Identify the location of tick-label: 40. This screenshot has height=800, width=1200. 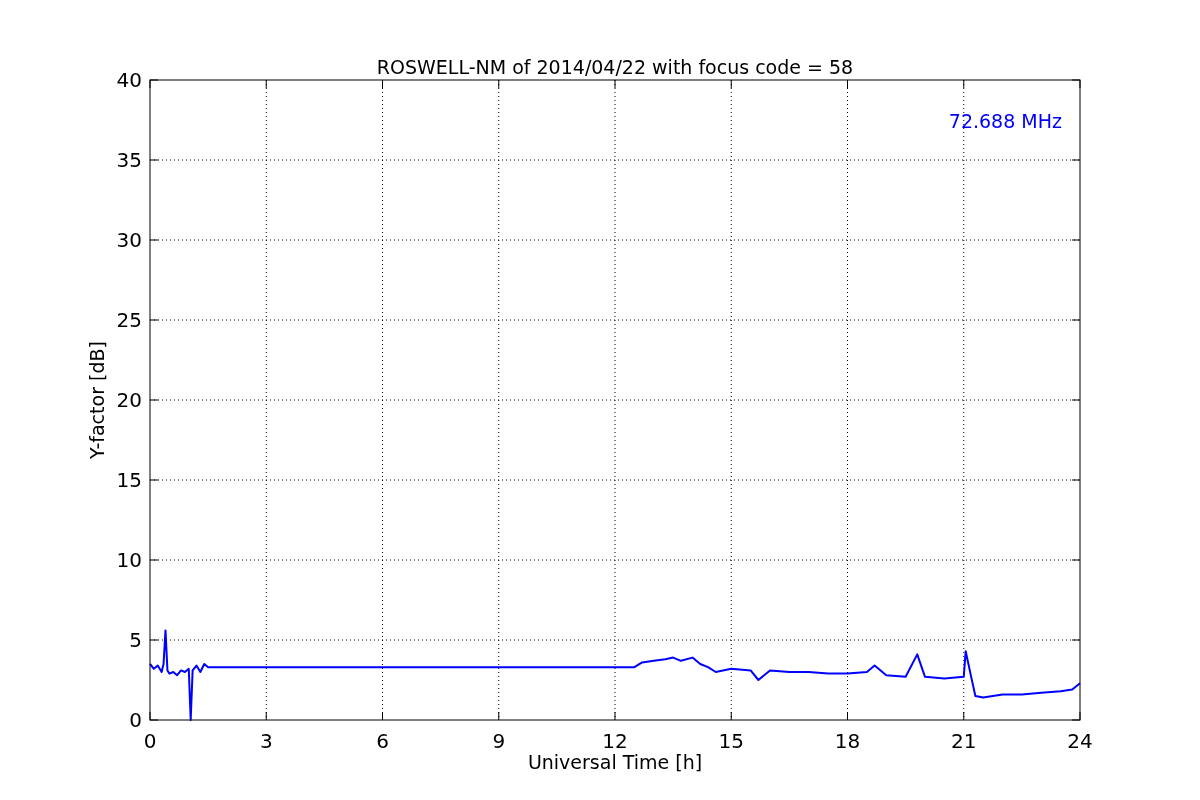
(129, 80).